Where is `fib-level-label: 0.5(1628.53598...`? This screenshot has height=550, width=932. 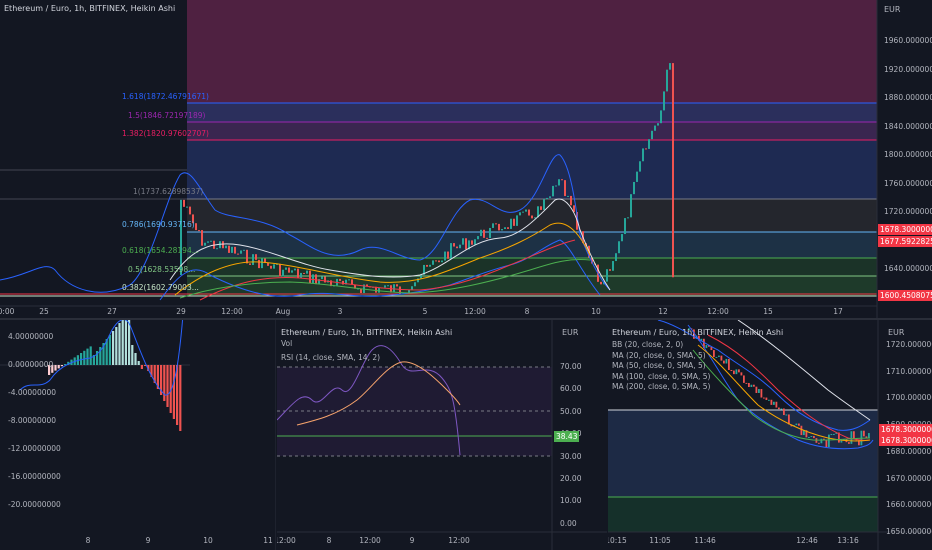 fib-level-label: 0.5(1628.53598... is located at coordinates (162, 269).